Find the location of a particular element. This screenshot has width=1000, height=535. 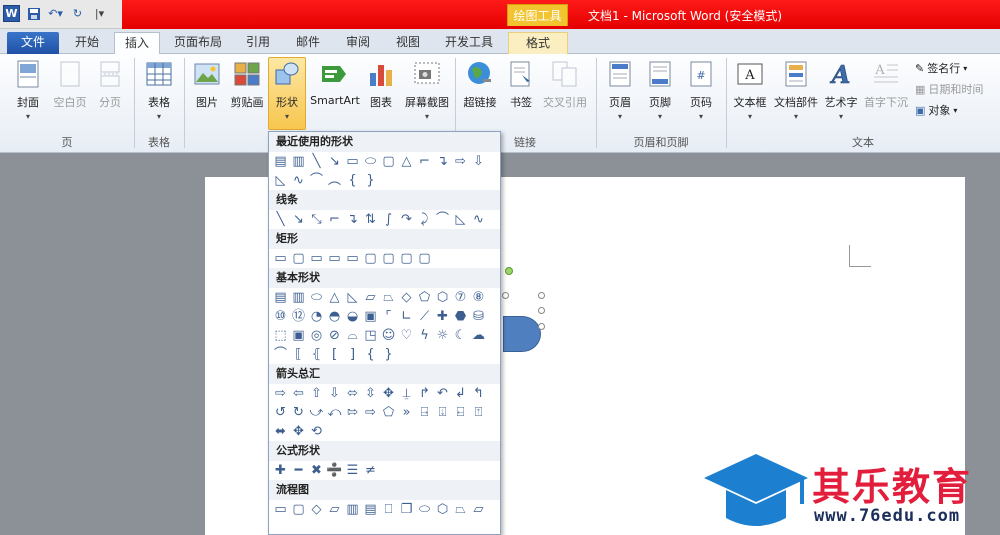

header-button: 页眉 ▾ is located at coordinates (620, 89).